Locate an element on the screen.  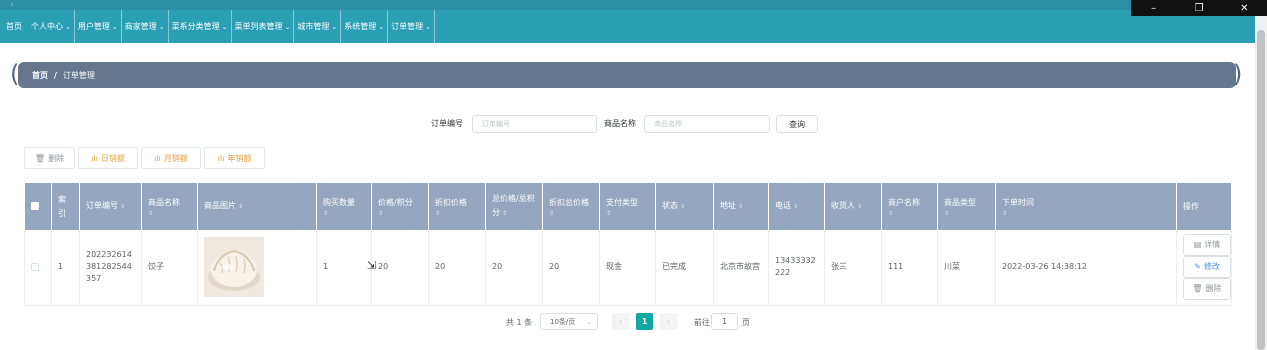
order-no-label: 订单编号 is located at coordinates (447, 123).